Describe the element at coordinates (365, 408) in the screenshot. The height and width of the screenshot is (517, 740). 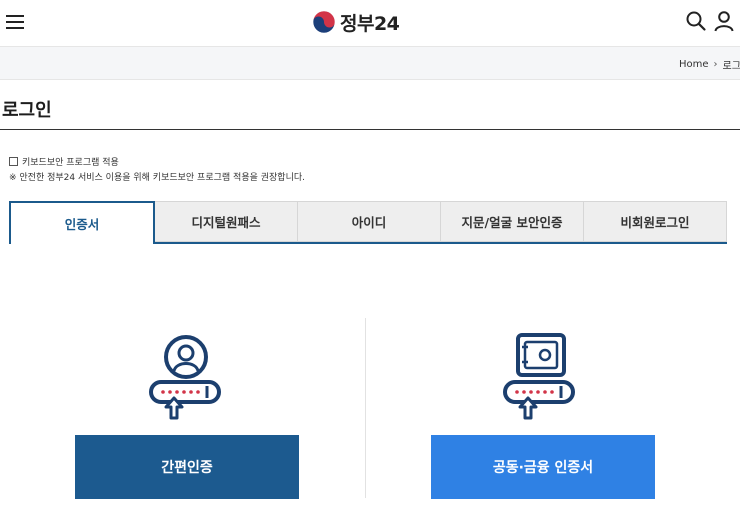
I see `options-divider` at that location.